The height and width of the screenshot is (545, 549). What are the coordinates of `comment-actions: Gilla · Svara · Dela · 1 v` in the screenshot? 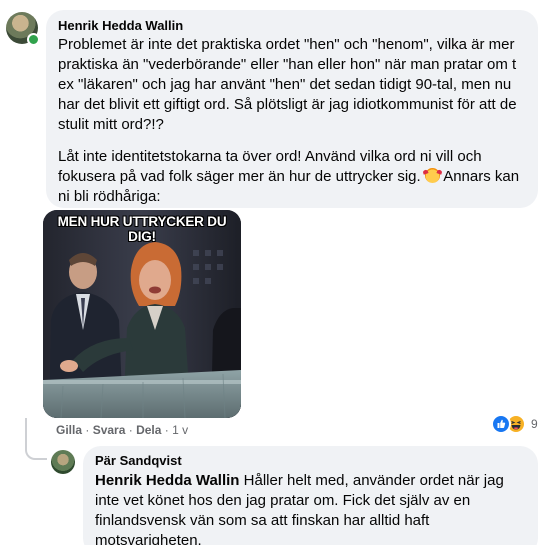 It's located at (122, 430).